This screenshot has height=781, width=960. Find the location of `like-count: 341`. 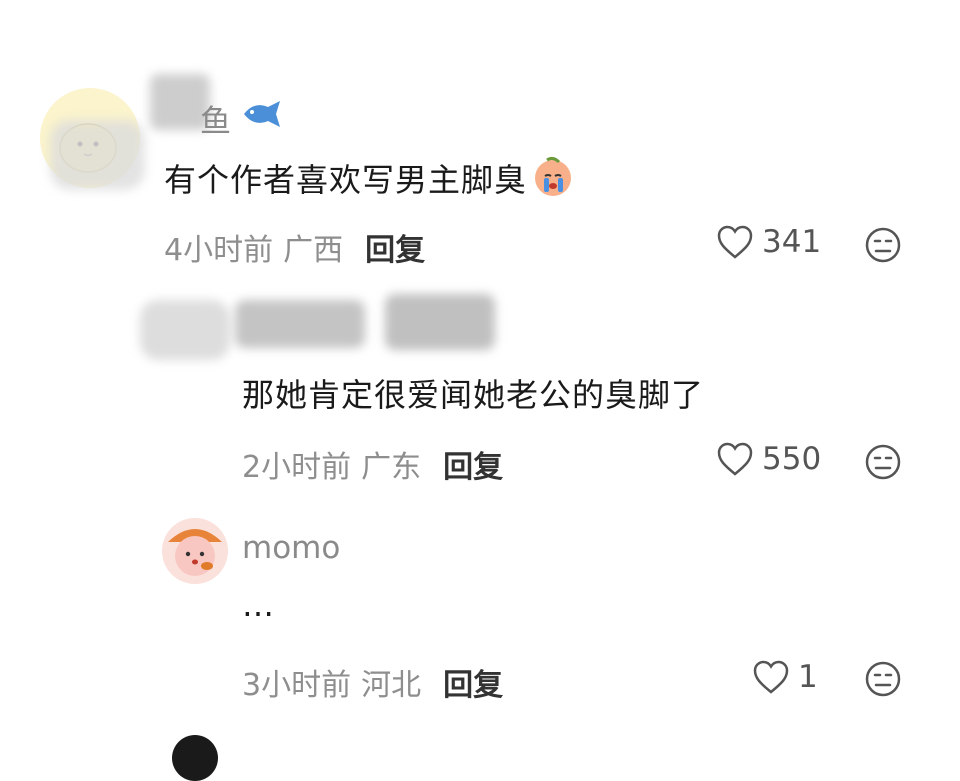

like-count: 341 is located at coordinates (792, 242).